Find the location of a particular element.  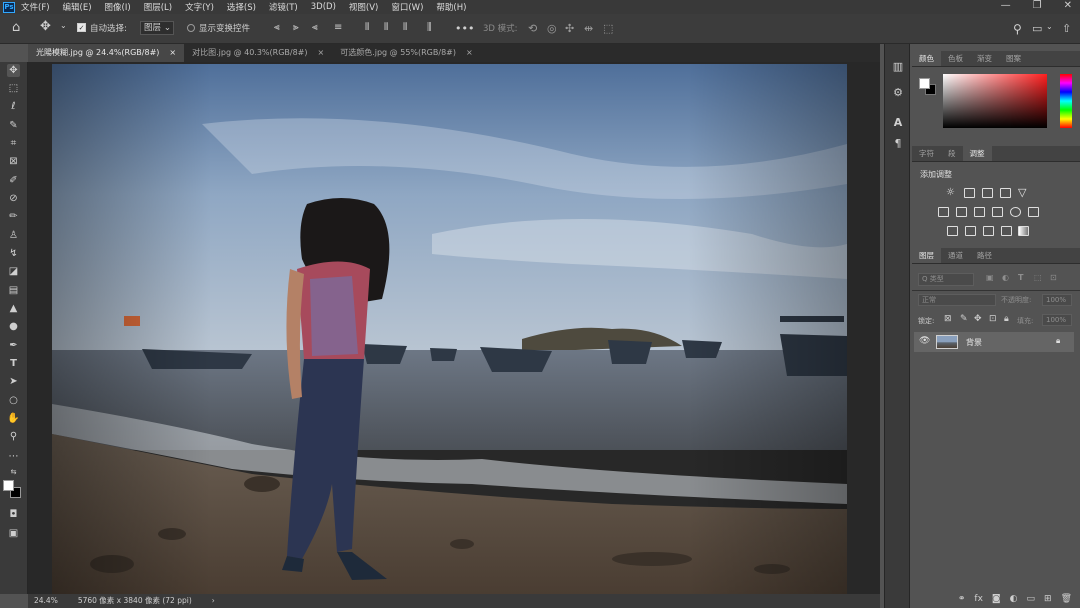

new-layer-icon: ⊞ is located at coordinates (1048, 599).